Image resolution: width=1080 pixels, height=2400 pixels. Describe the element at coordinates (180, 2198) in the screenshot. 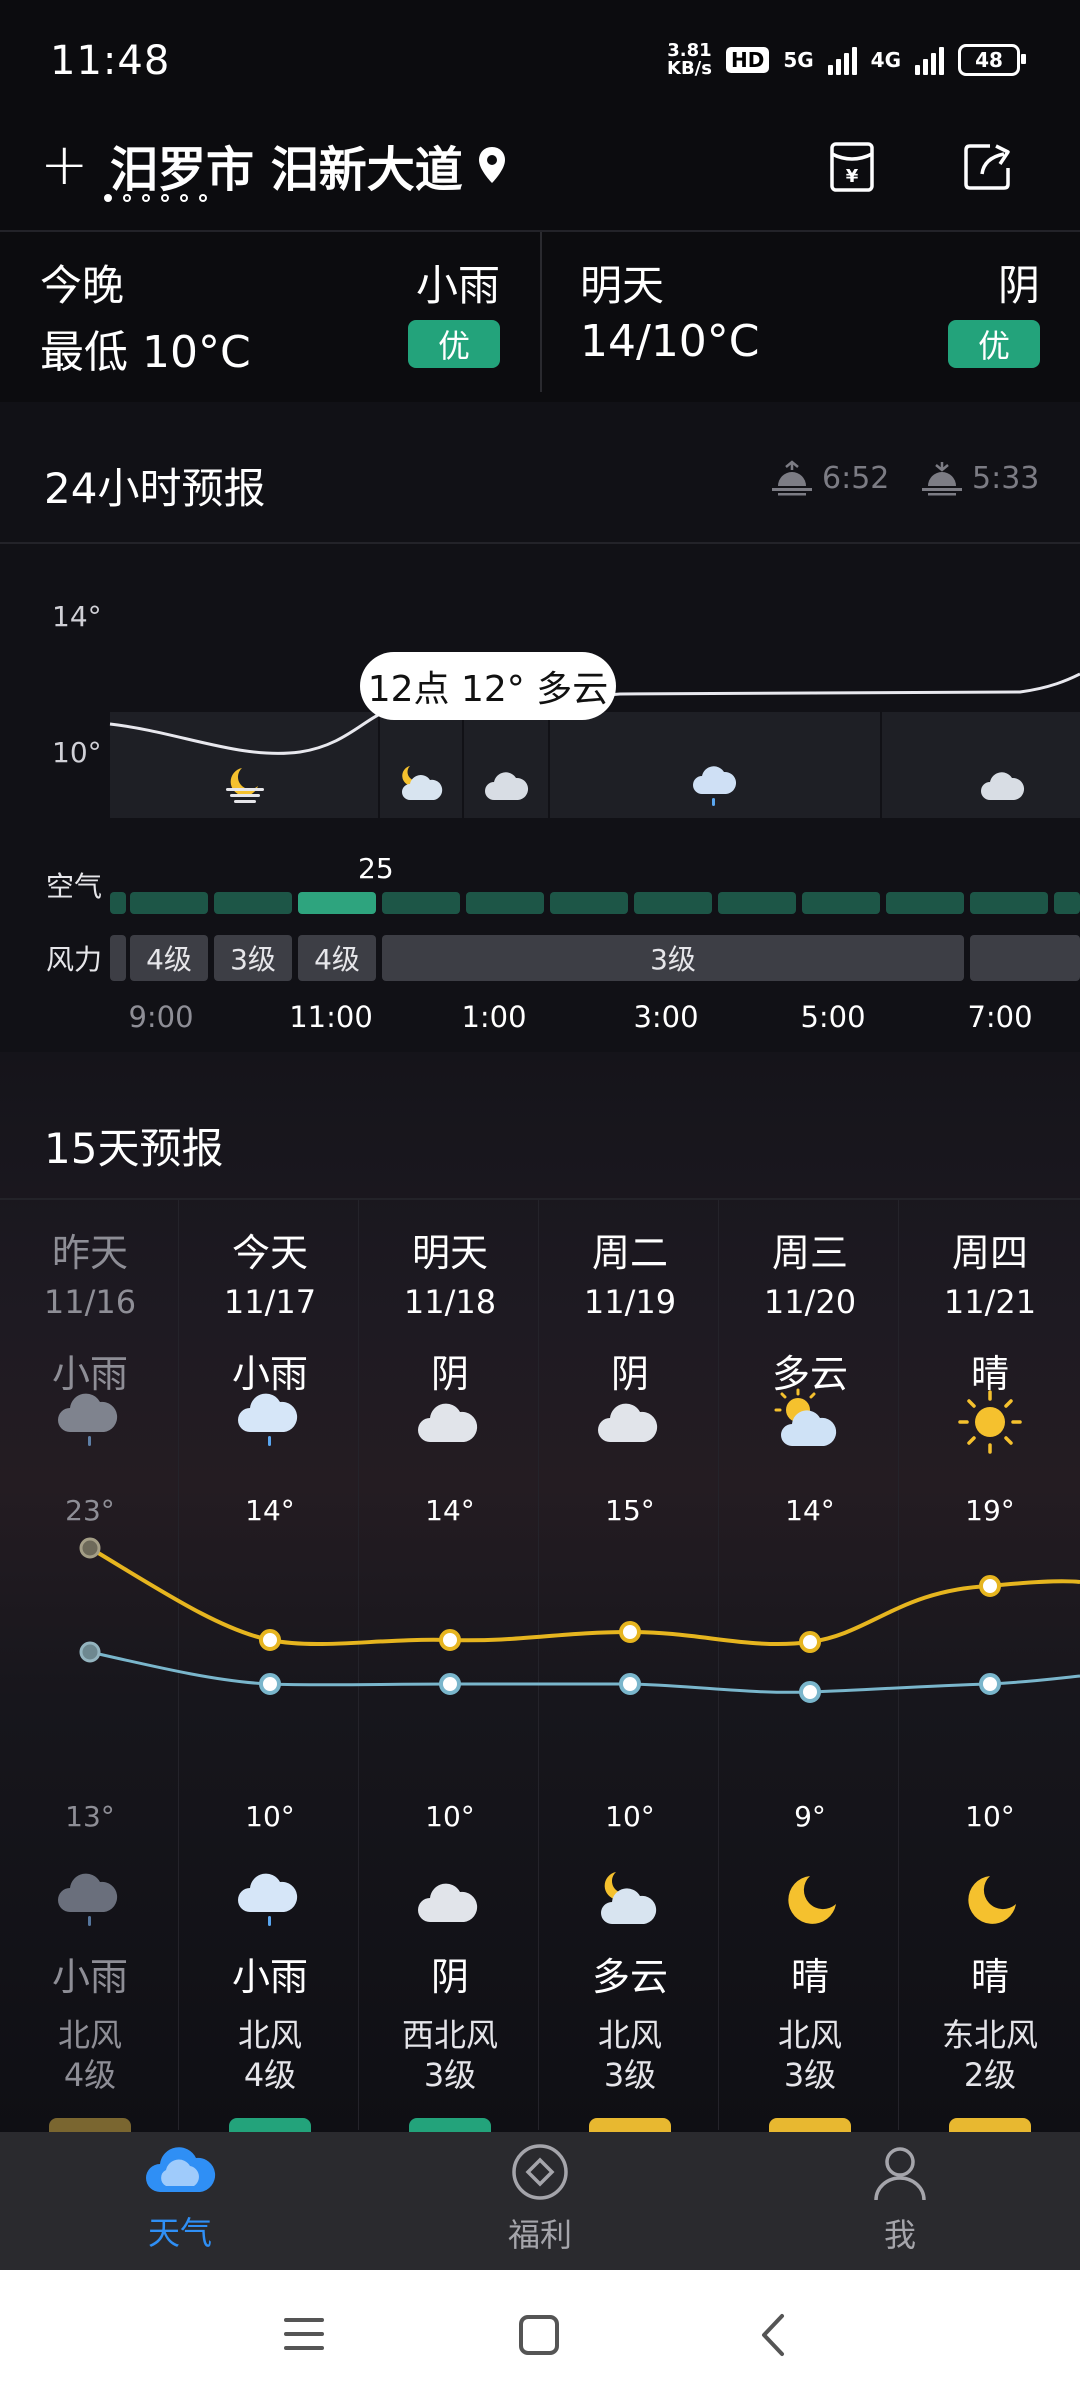

I see `nav-weather: 天气` at that location.